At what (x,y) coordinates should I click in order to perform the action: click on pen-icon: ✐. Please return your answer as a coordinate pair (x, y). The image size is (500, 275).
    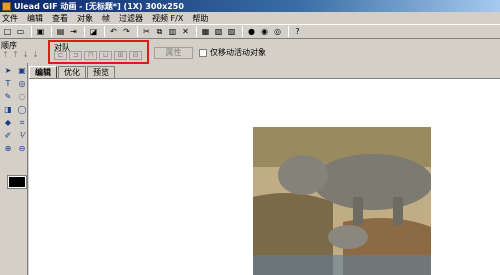
    Looking at the image, I should click on (8, 135).